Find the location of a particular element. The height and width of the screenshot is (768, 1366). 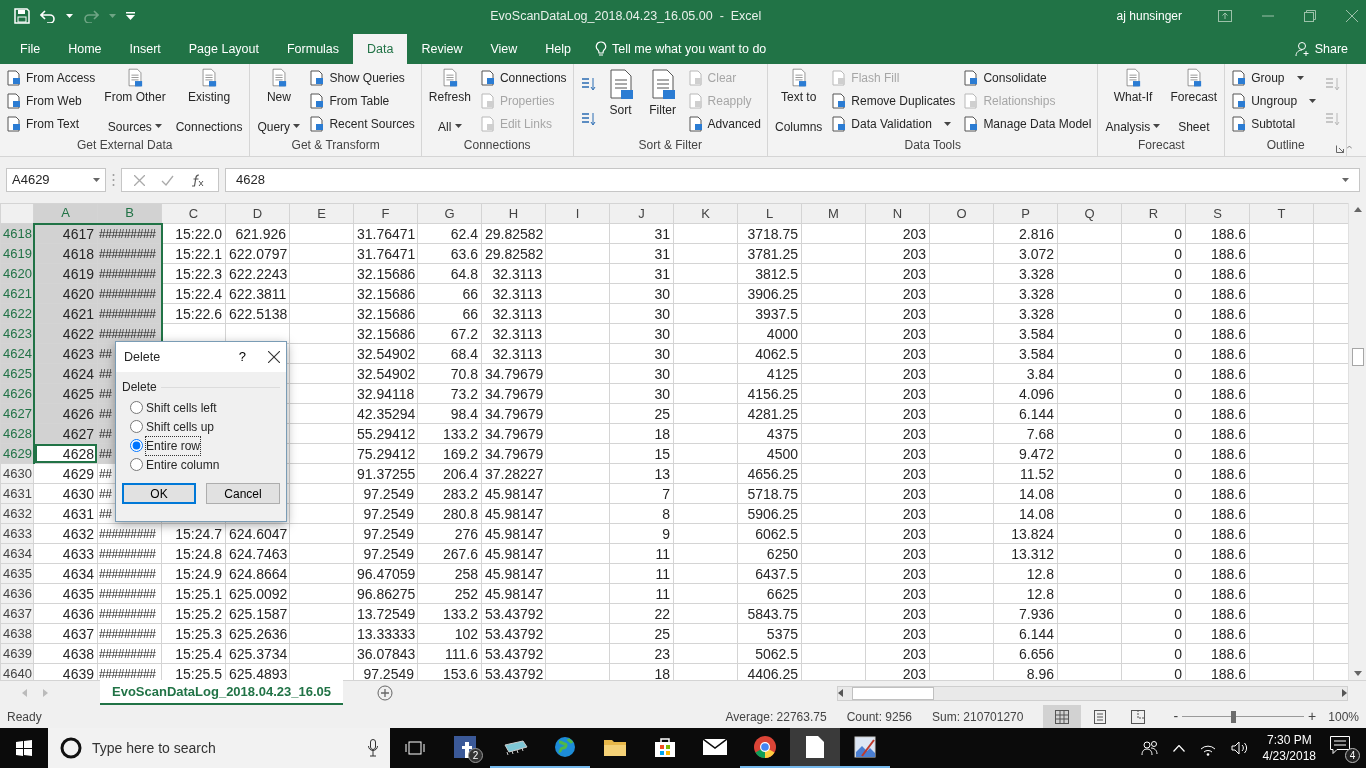

ribbon-button: Show Queries is located at coordinates (362, 77).